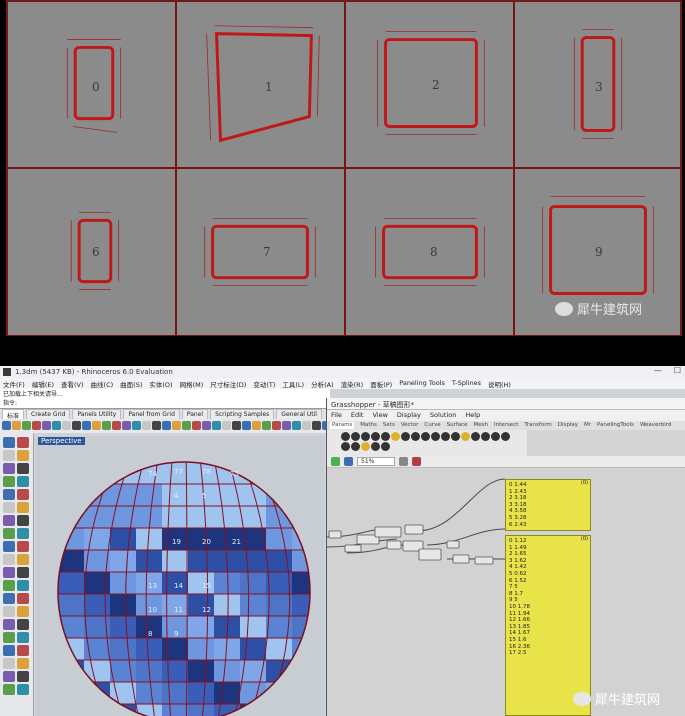 Image resolution: width=685 pixels, height=716 pixels. Describe the element at coordinates (376, 461) in the screenshot. I see `zoom-field: 51%` at that location.